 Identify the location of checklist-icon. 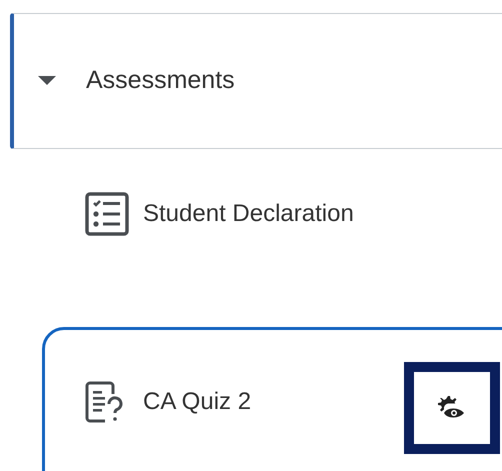
(107, 214).